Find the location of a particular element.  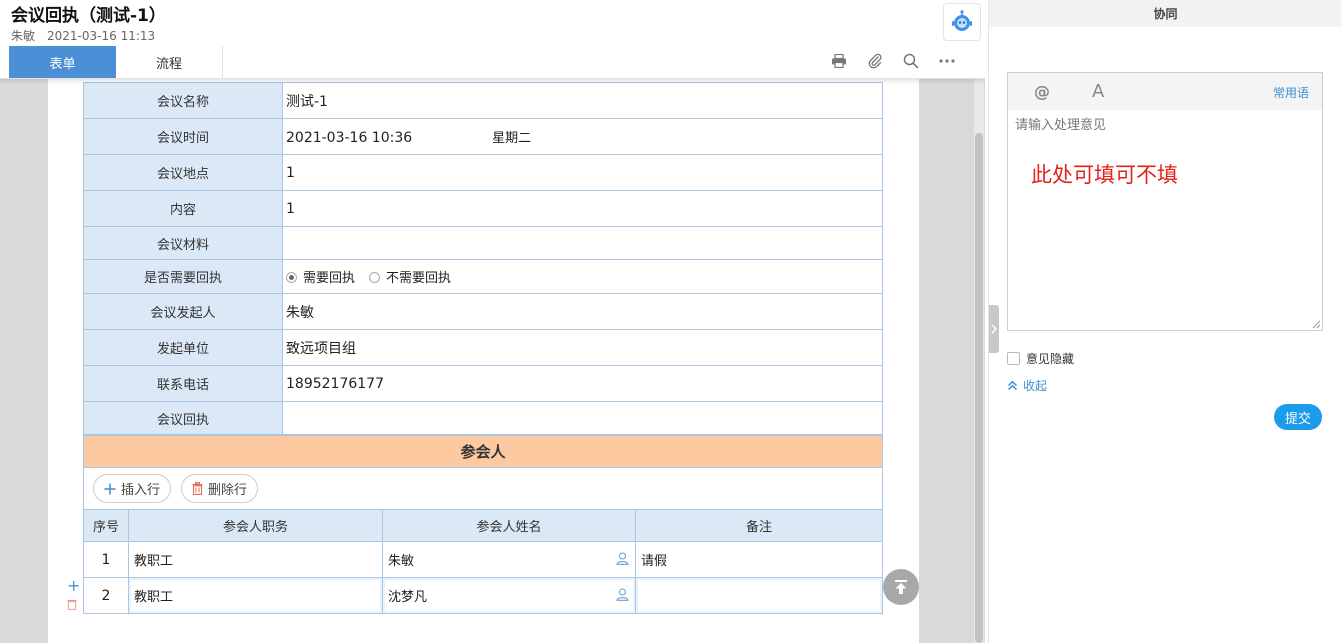

attachment-icon is located at coordinates (875, 61).